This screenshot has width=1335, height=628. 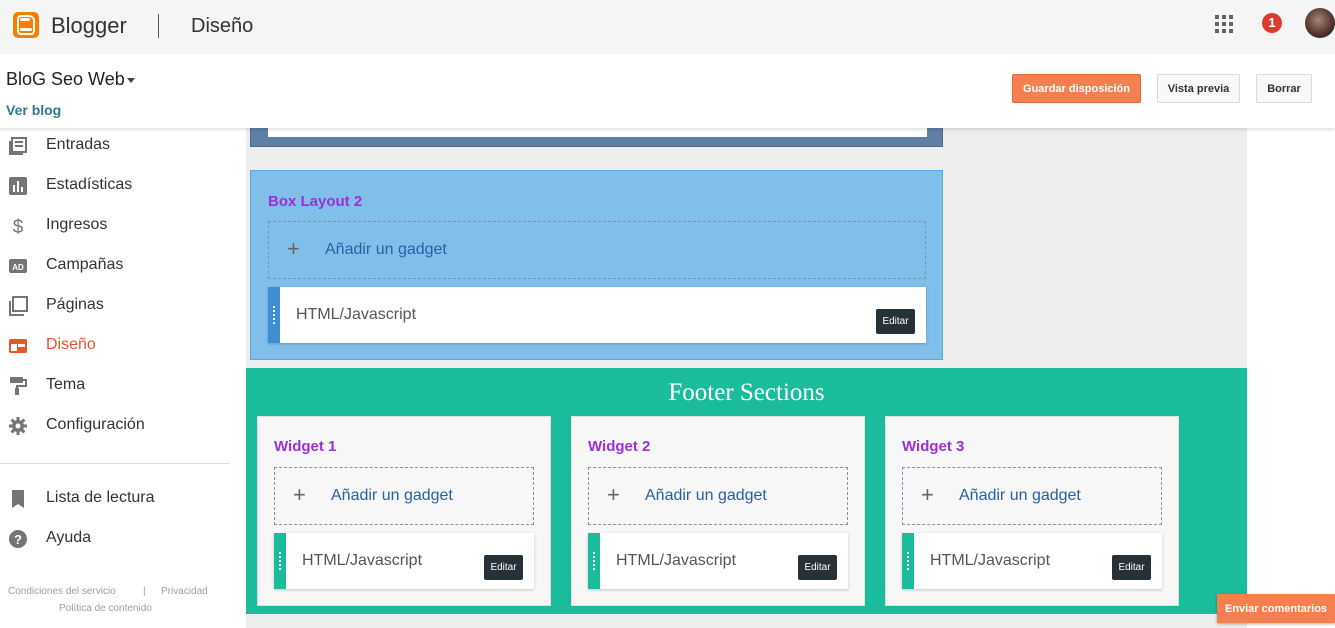 What do you see at coordinates (18, 306) in the screenshot?
I see `pages-icon` at bounding box center [18, 306].